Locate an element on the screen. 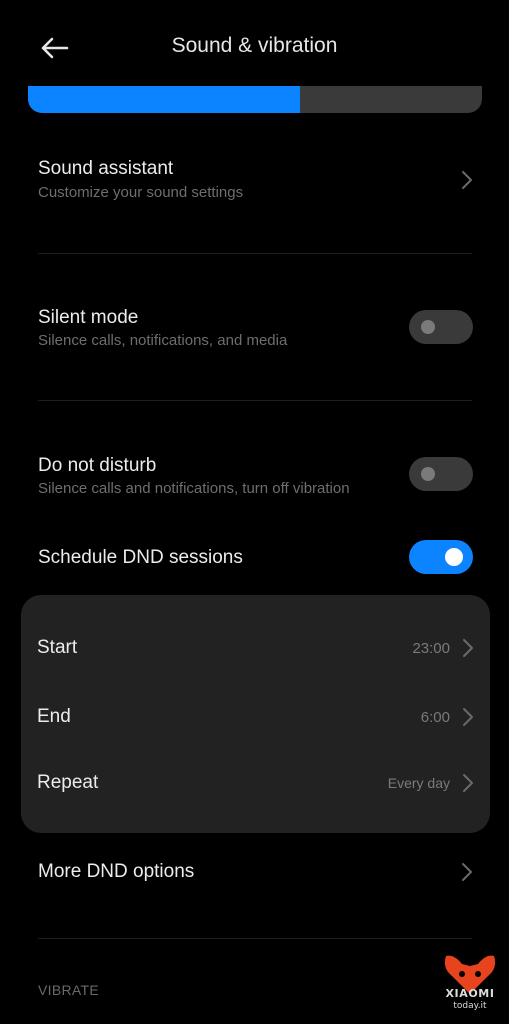 The height and width of the screenshot is (1024, 509). repeat-value: Every day is located at coordinates (418, 783).